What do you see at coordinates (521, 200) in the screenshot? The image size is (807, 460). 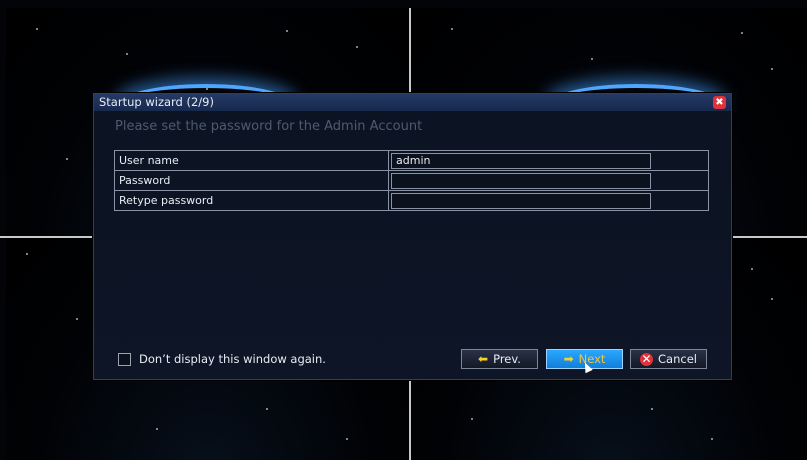 I see `retype-password-field` at bounding box center [521, 200].